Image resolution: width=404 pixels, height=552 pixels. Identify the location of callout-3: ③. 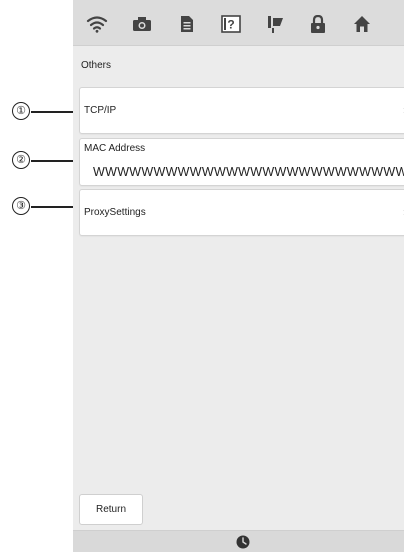
(21, 206).